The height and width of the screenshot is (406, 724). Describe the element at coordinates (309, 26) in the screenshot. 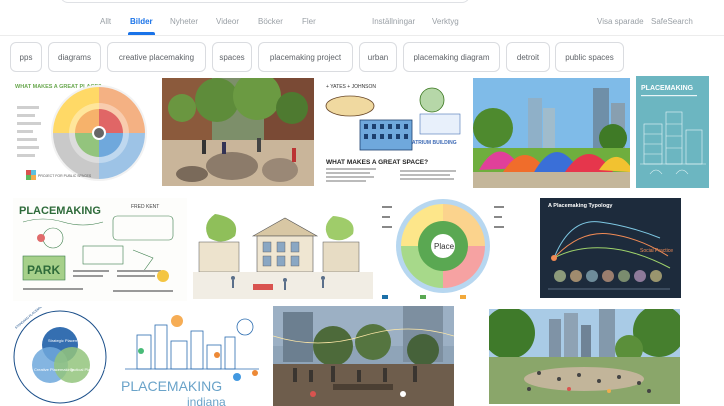

I see `tab-more: Fler` at that location.